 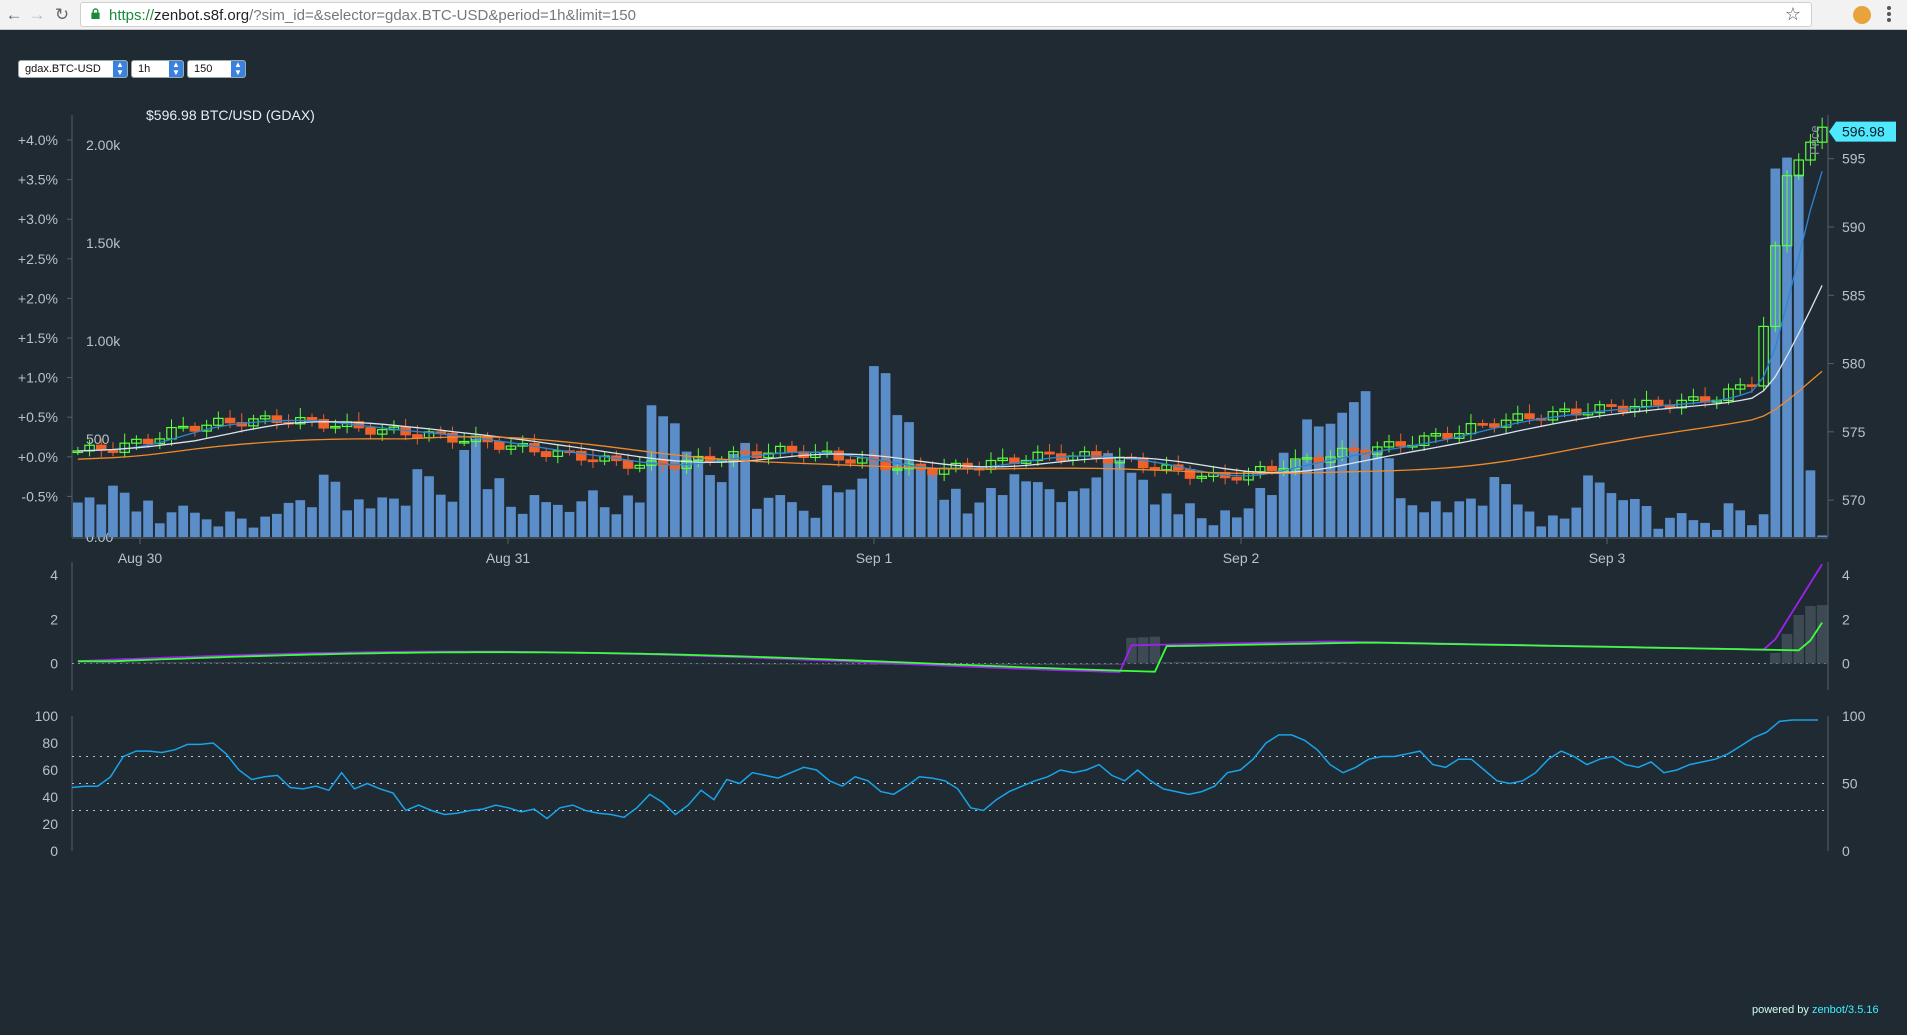 I want to click on rsi-tick-label: 40, so click(x=50, y=797).